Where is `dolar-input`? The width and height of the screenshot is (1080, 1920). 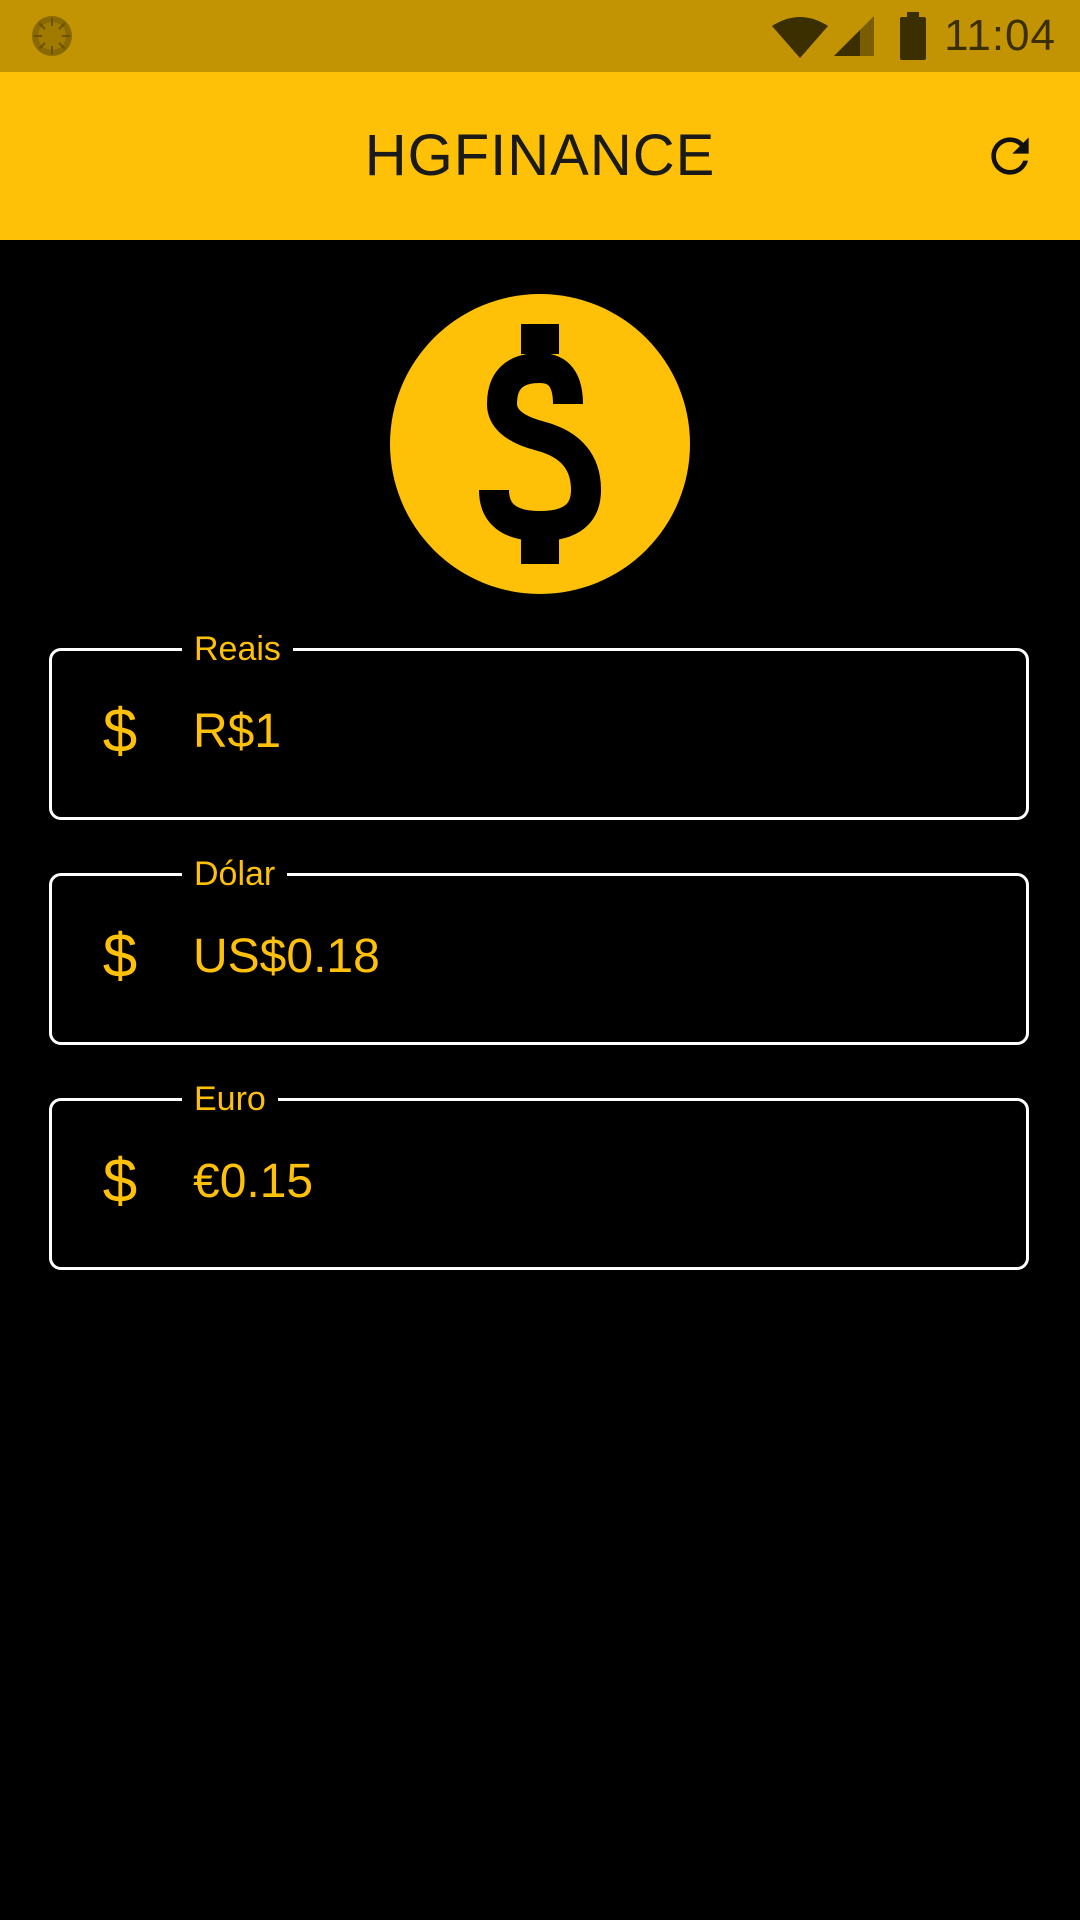
dolar-input is located at coordinates (593, 956).